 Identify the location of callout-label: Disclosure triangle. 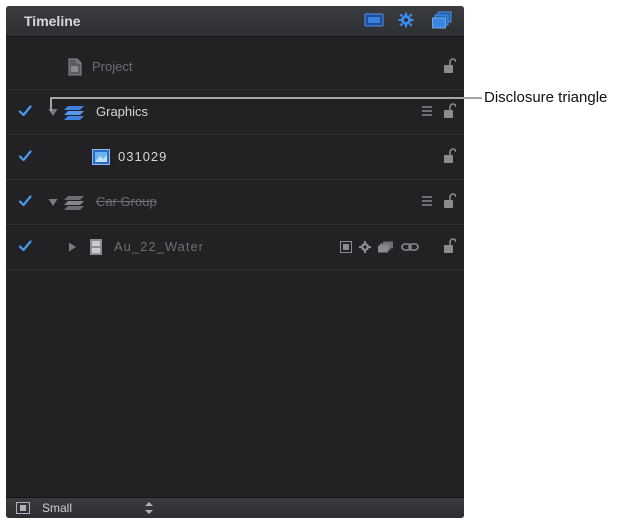
(546, 97).